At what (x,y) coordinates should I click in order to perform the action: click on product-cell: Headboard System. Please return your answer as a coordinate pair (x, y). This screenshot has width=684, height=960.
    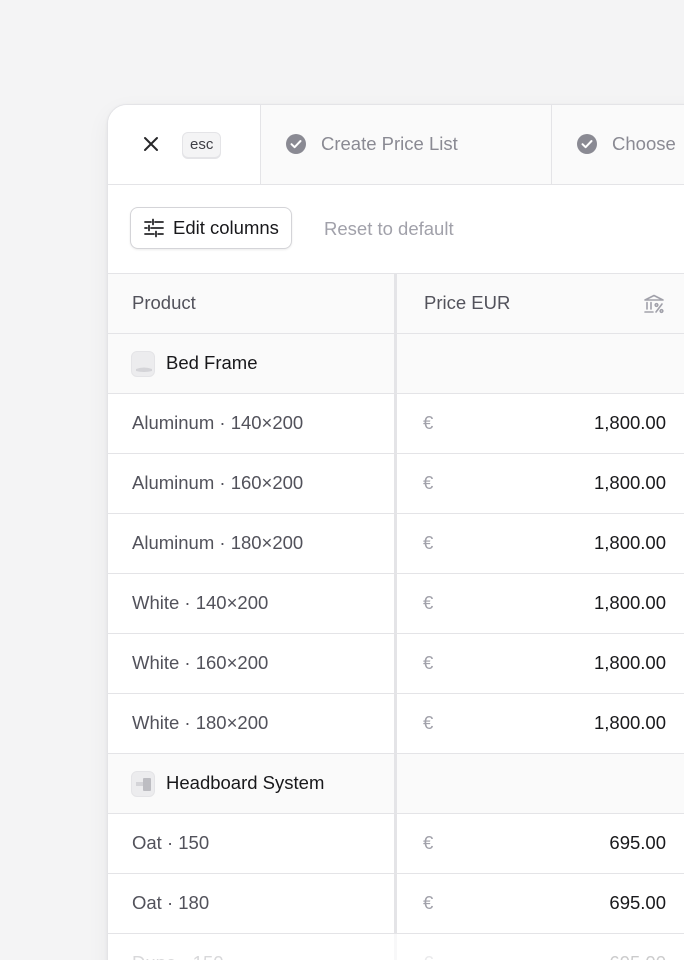
    Looking at the image, I should click on (252, 783).